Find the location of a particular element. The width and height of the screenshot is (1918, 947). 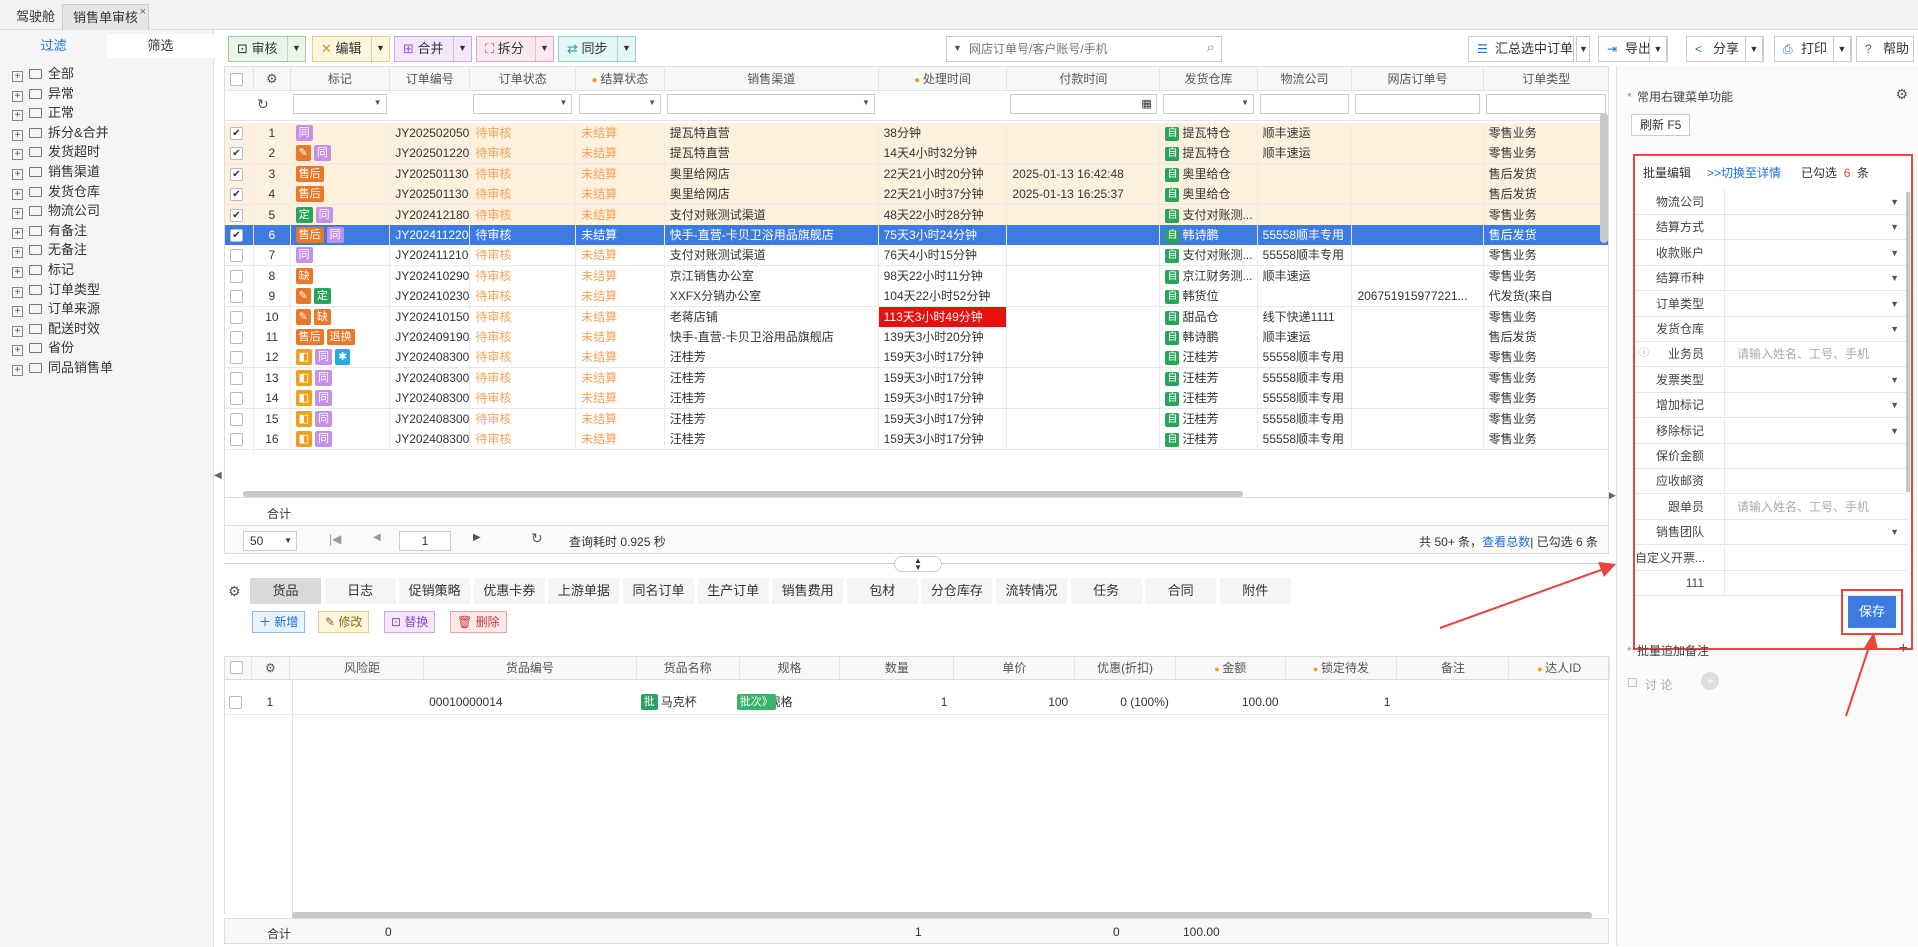

add-button: ＋ 新增 is located at coordinates (279, 622).